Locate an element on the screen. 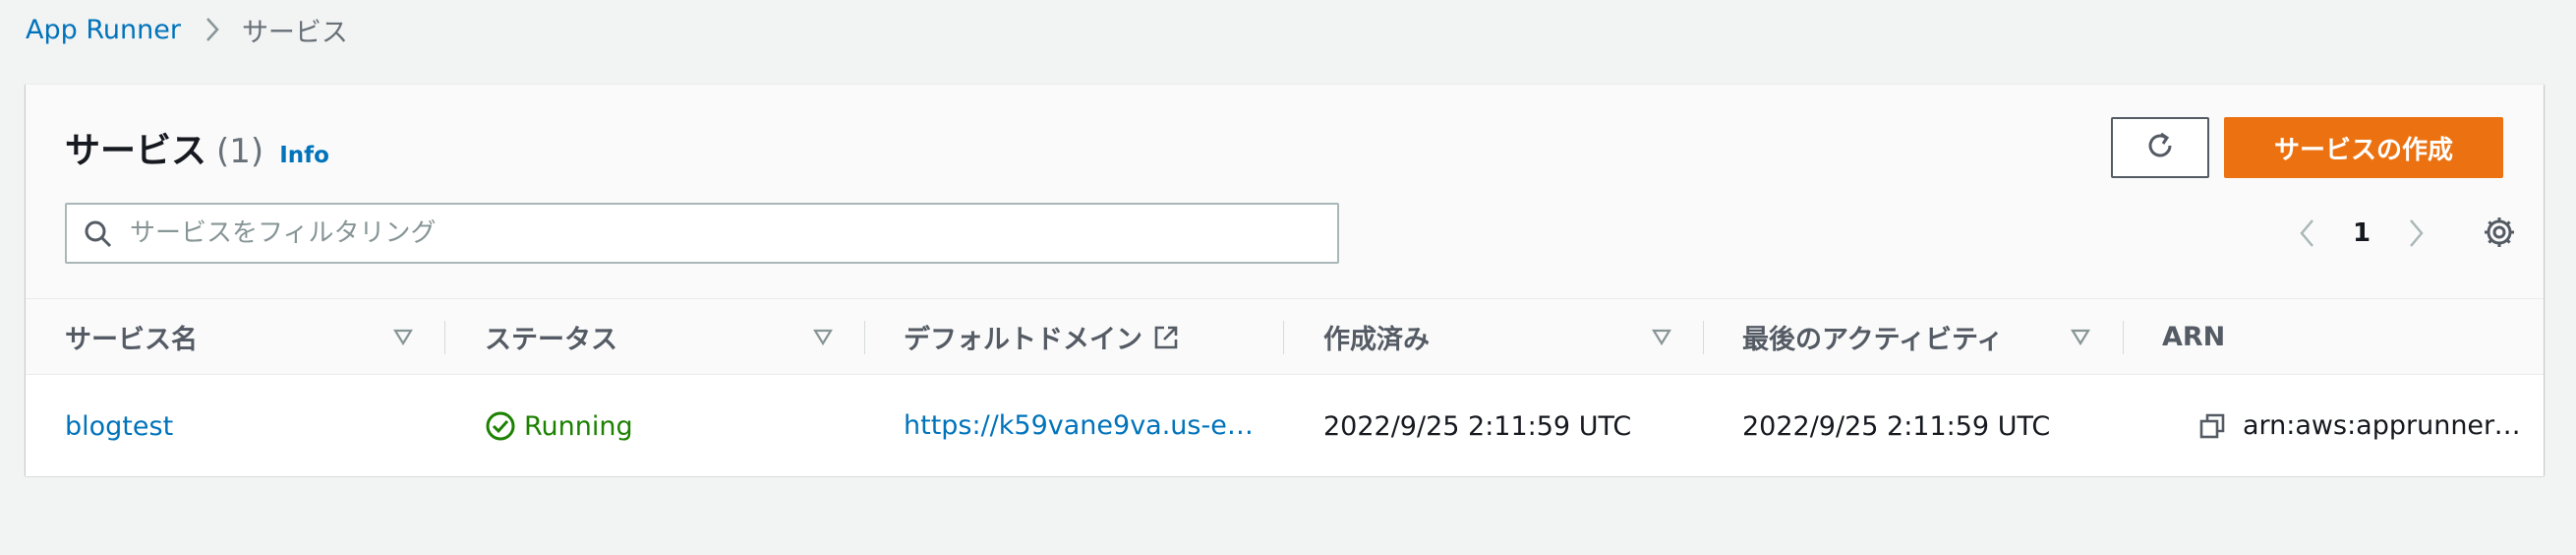  external-link-icon is located at coordinates (1166, 337).